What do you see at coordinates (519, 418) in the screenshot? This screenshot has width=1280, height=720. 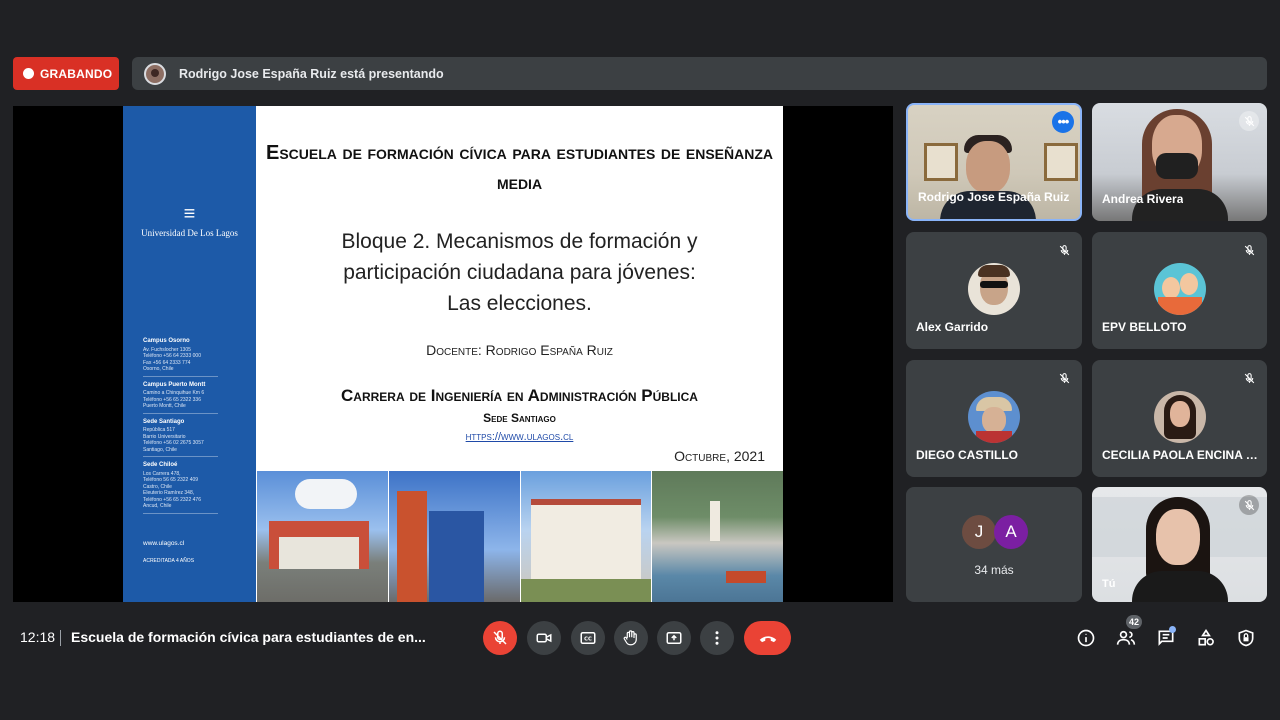 I see `slide-sede: Sede Santiago` at bounding box center [519, 418].